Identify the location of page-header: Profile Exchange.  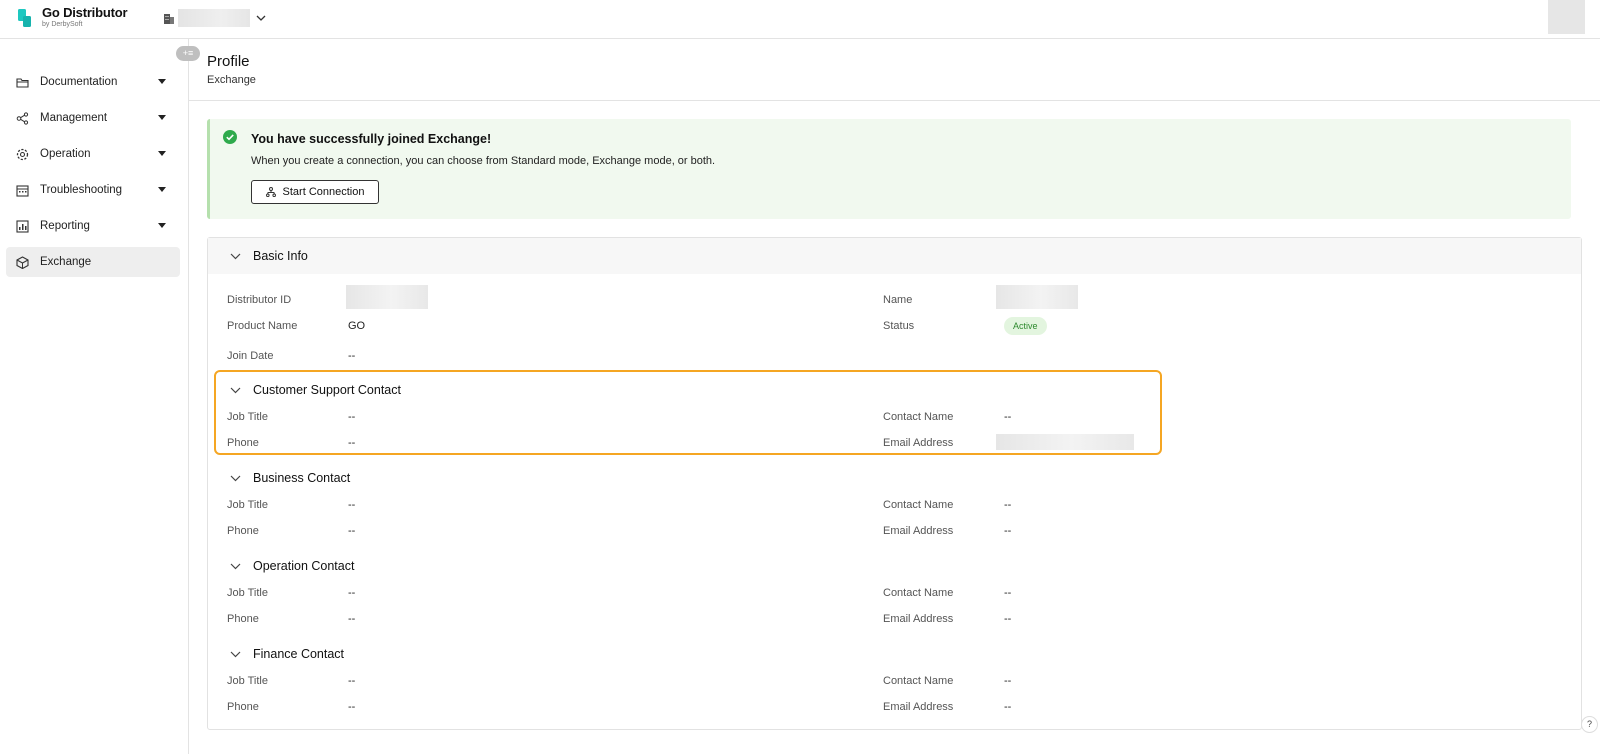
(894, 70).